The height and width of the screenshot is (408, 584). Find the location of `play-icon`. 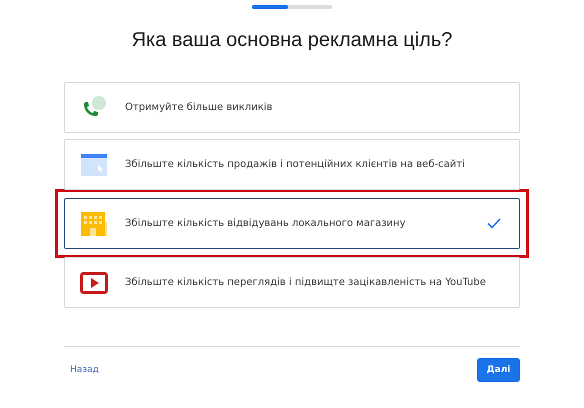

play-icon is located at coordinates (94, 283).